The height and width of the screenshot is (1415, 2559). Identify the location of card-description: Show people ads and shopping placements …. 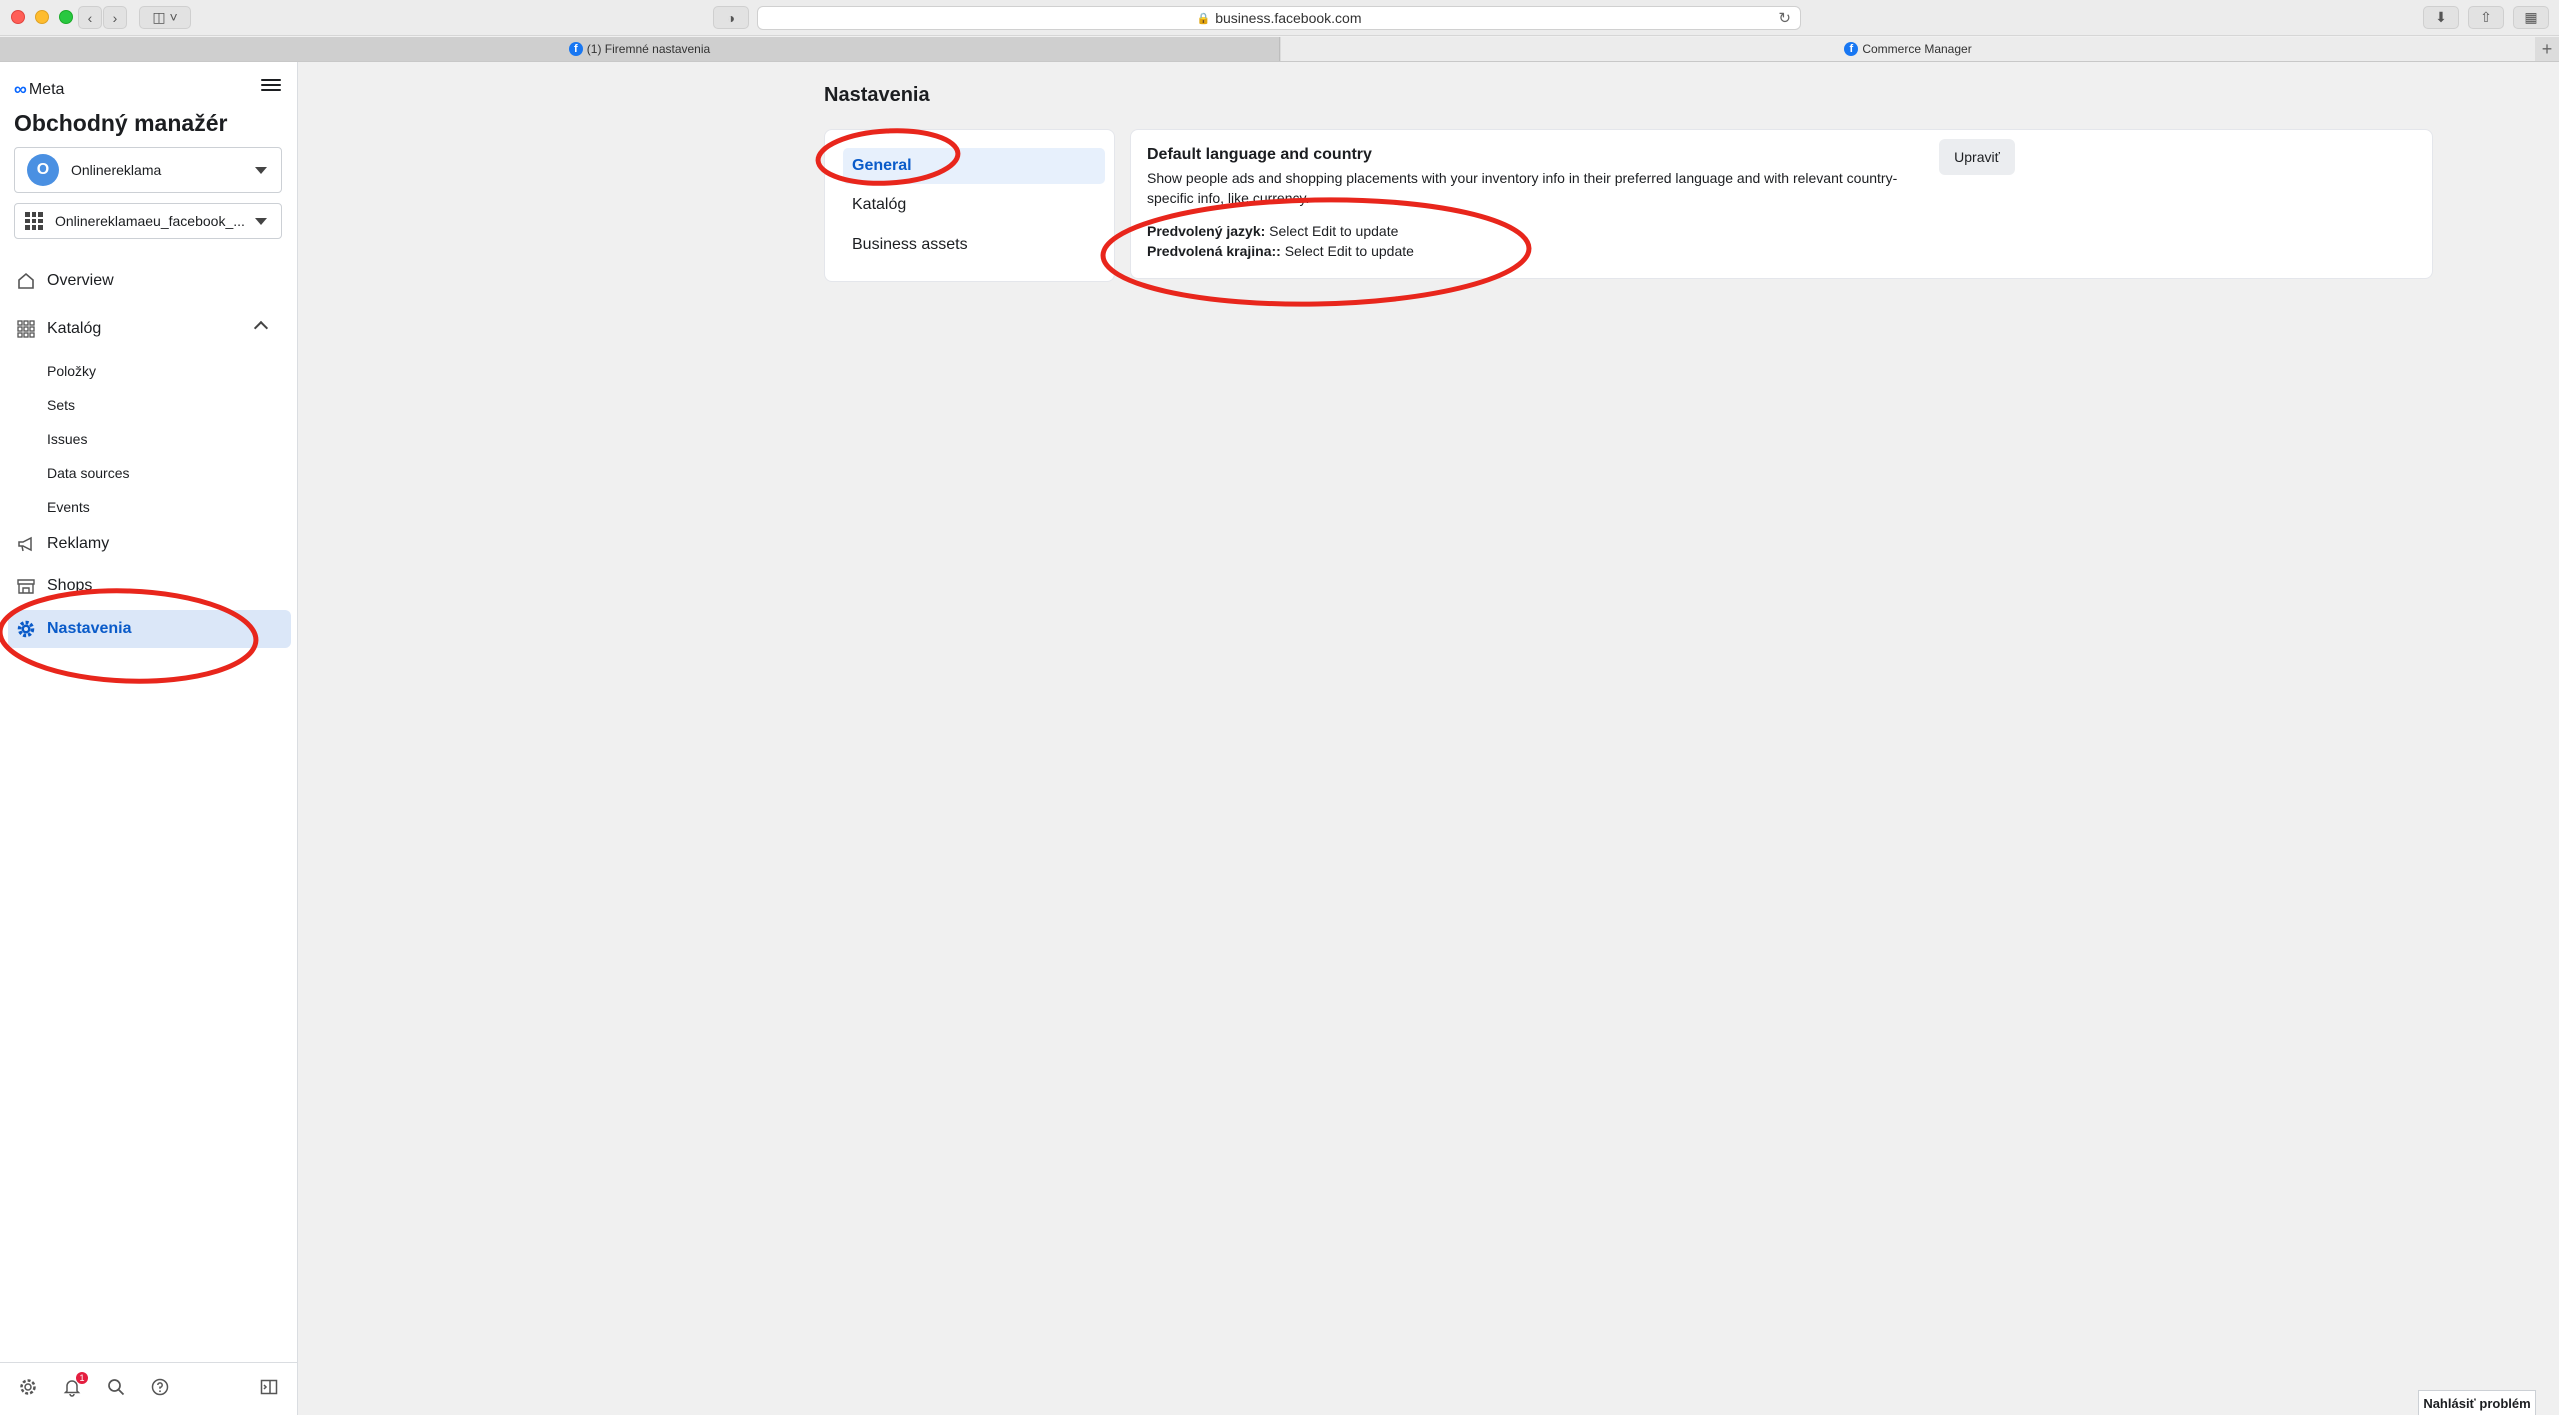
(1522, 188).